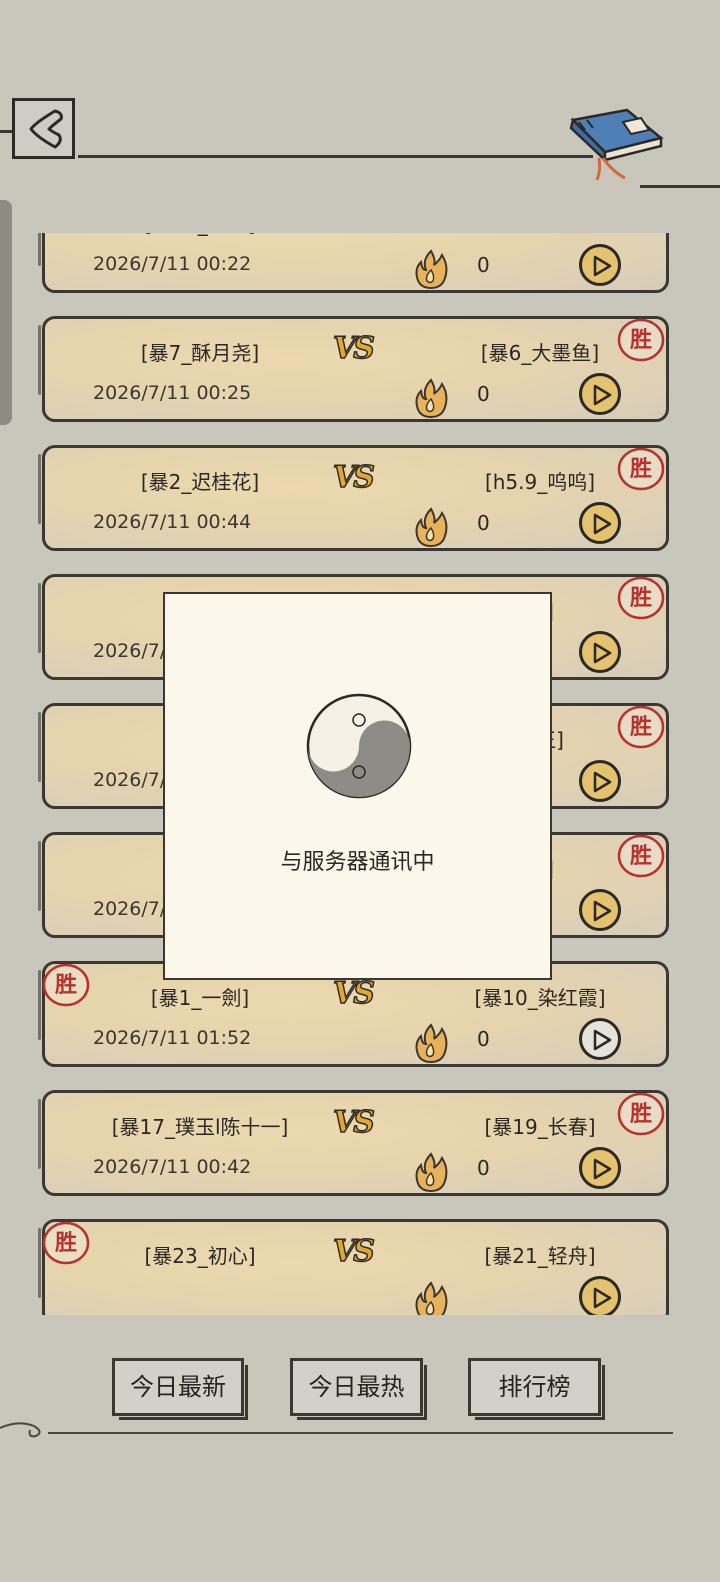 Image resolution: width=720 pixels, height=1582 pixels. Describe the element at coordinates (172, 264) in the screenshot. I see `match-date: 2026/7/11 00:22` at that location.